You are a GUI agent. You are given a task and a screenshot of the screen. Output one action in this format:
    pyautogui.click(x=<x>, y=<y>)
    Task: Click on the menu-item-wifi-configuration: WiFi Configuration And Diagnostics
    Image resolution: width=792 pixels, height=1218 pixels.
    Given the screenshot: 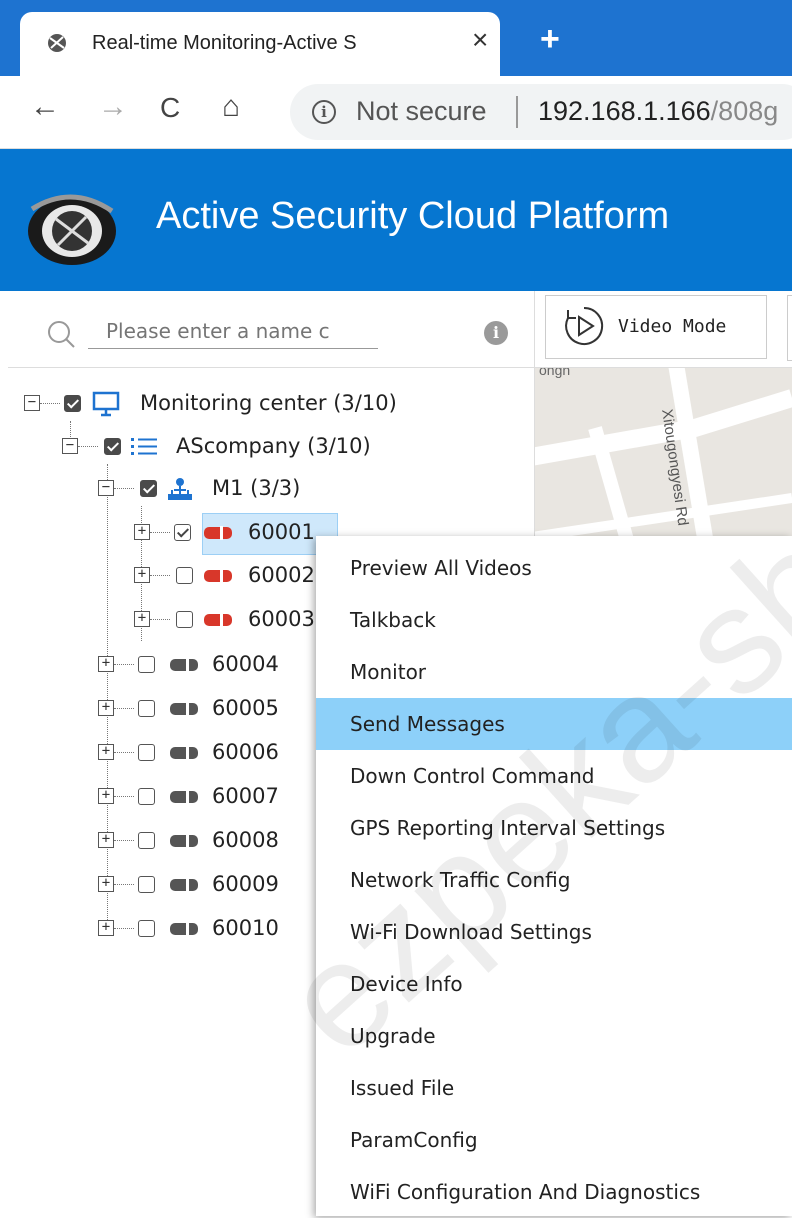 What is the action you would take?
    pyautogui.click(x=554, y=1192)
    